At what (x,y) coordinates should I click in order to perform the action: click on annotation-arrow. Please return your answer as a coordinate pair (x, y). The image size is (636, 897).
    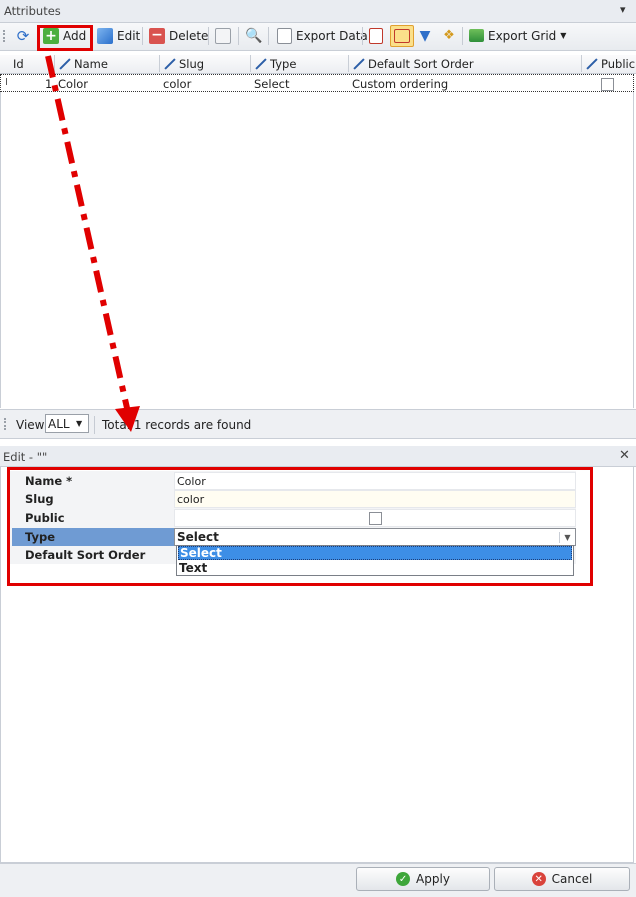
    Looking at the image, I should click on (92, 243).